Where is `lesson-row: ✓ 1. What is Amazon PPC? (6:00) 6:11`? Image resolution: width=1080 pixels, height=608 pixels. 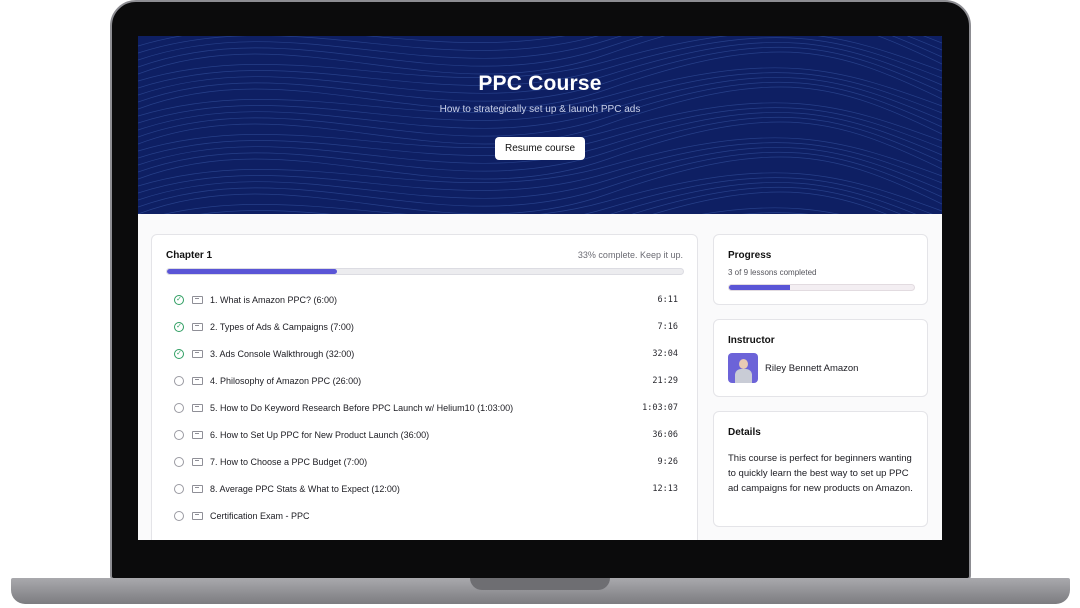 lesson-row: ✓ 1. What is Amazon PPC? (6:00) 6:11 is located at coordinates (425, 299).